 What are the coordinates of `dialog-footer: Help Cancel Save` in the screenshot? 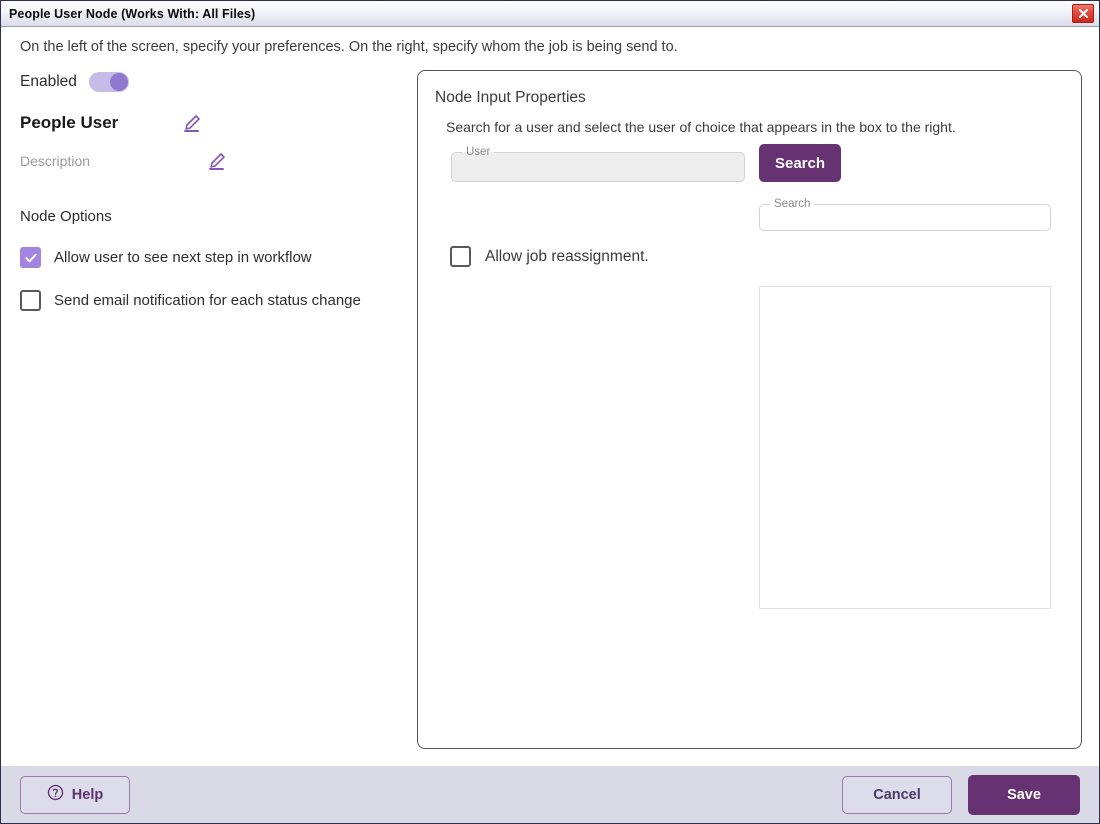 It's located at (550, 794).